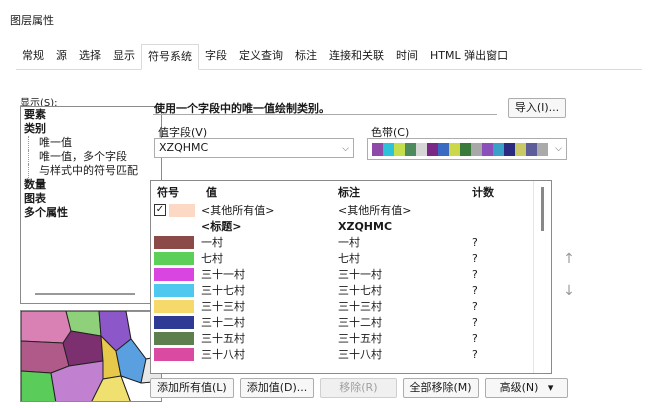 This screenshot has width=658, height=408. Describe the element at coordinates (542, 277) in the screenshot. I see `table-vertical-scrollbar` at that location.